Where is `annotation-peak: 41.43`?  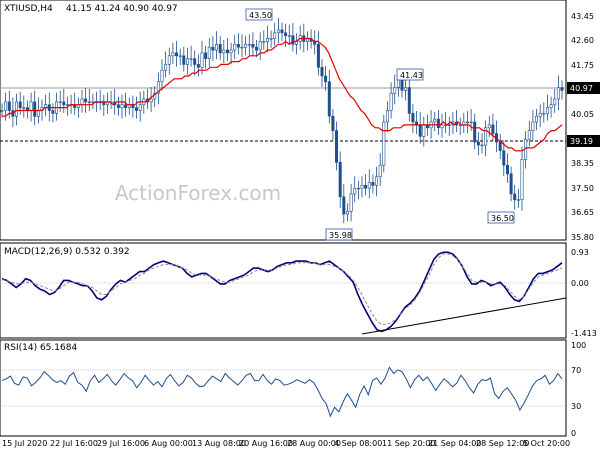 annotation-peak: 41.43 is located at coordinates (411, 75).